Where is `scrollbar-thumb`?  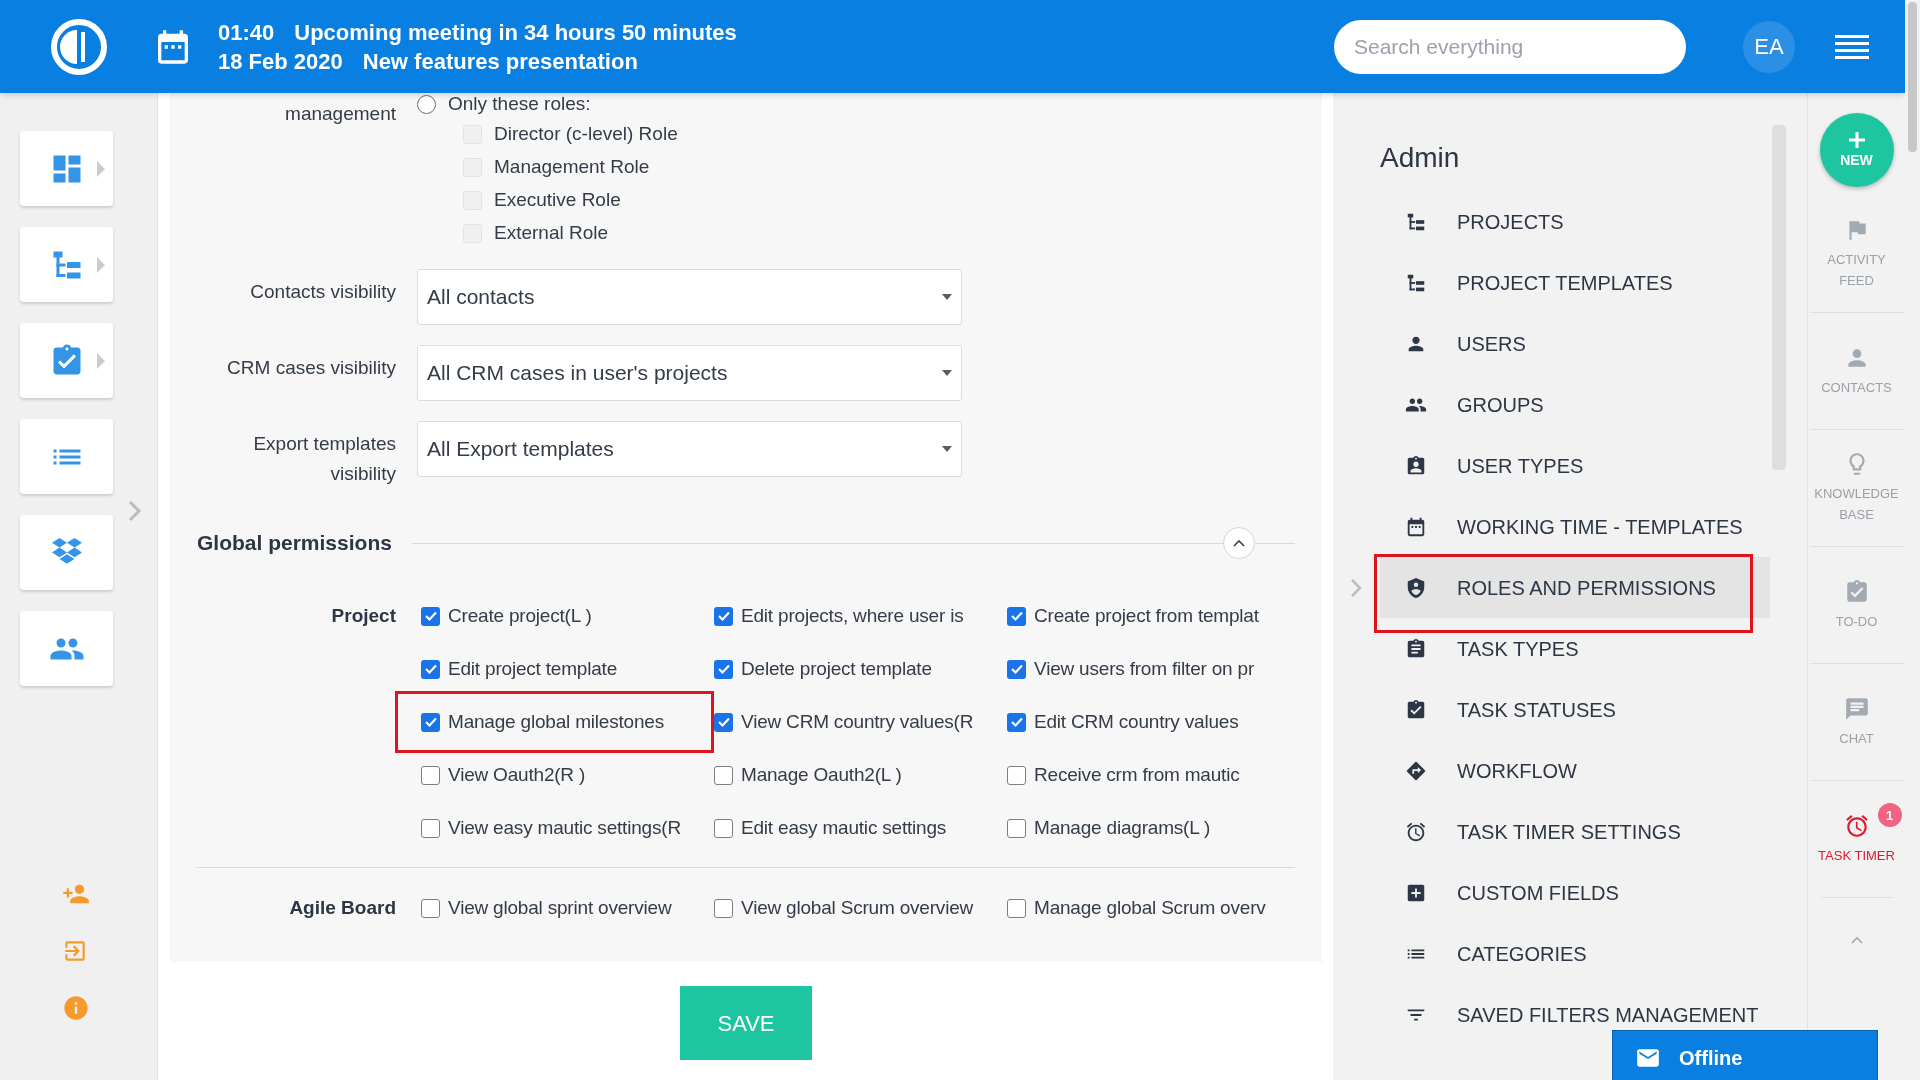
scrollbar-thumb is located at coordinates (1912, 77).